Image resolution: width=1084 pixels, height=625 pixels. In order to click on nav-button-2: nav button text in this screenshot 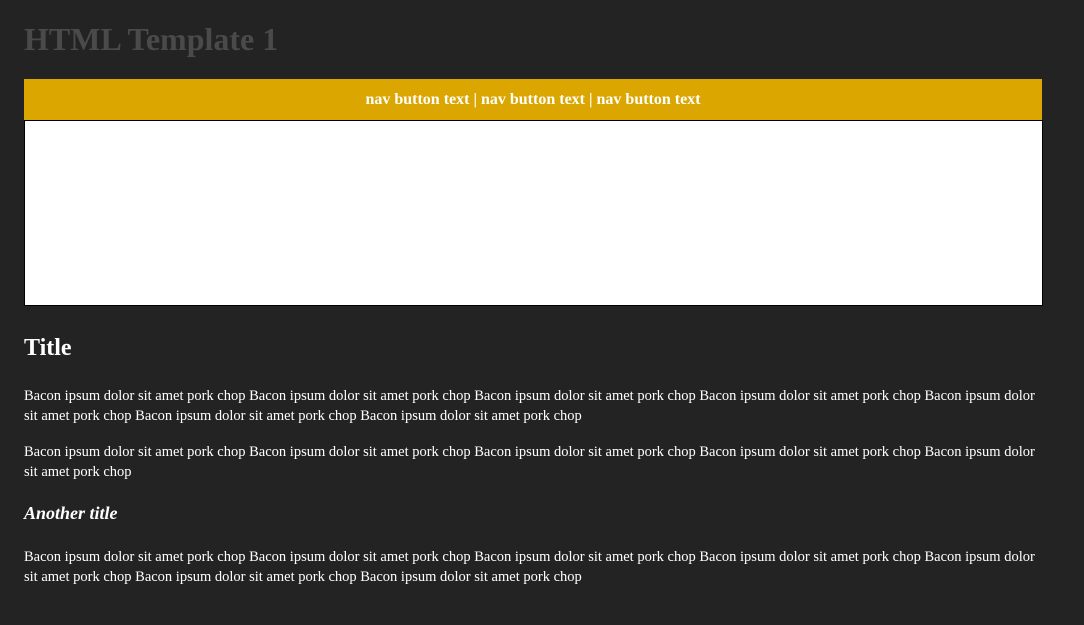, I will do `click(533, 100)`.